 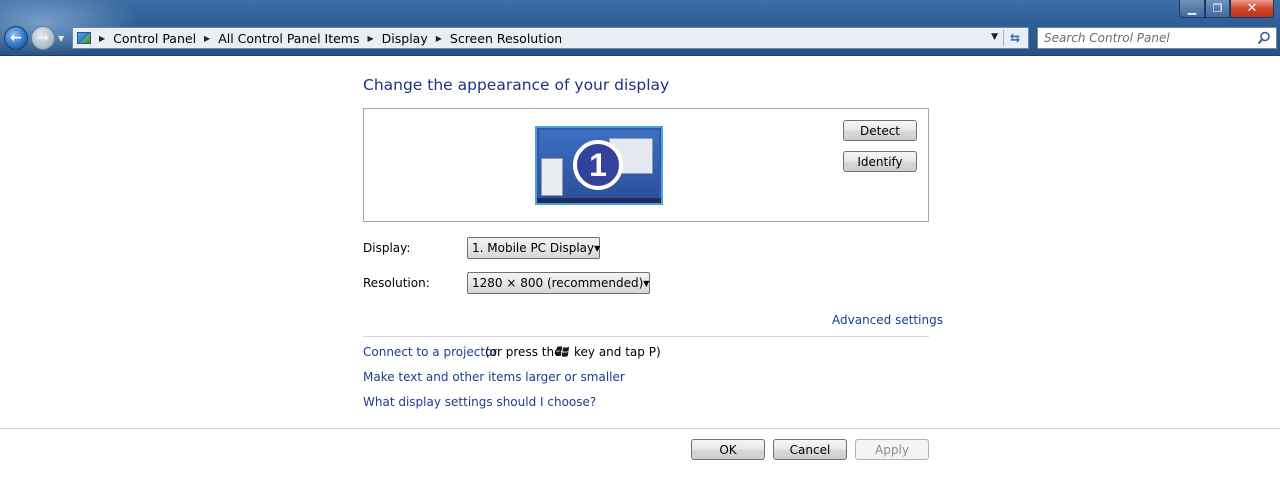 I want to click on maximize-button: ❐, so click(x=1217, y=9).